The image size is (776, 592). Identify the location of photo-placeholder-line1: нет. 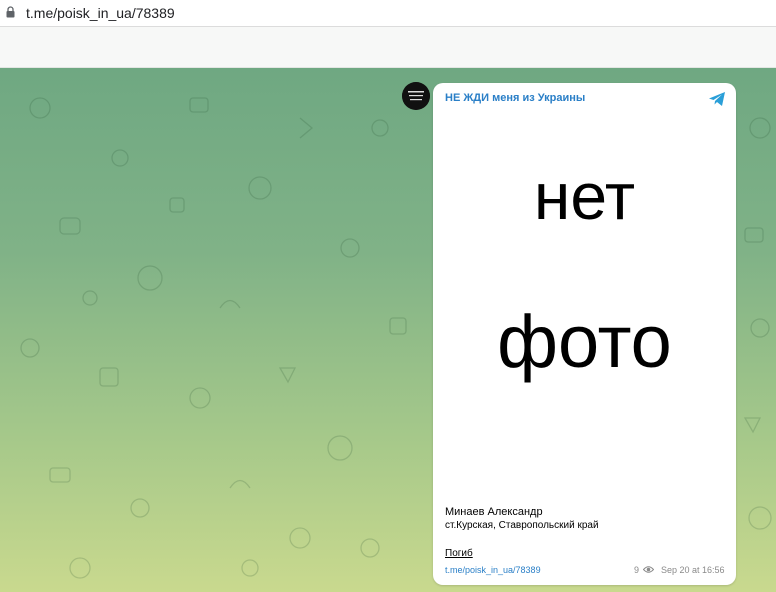
(584, 196).